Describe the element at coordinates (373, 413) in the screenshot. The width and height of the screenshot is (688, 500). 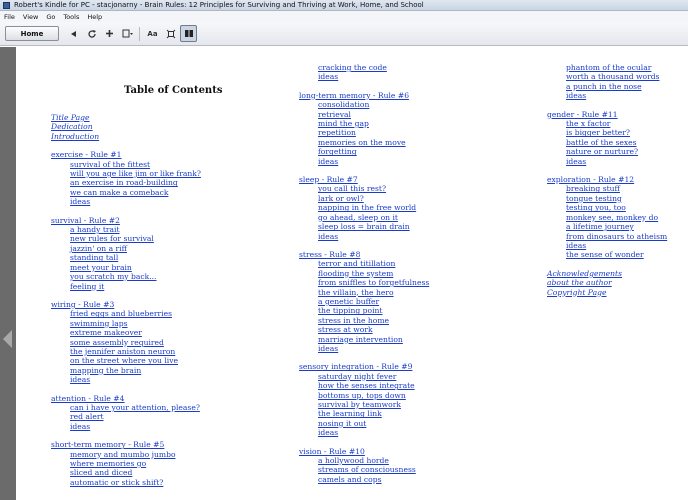
I see `toc-section-link: the learning link` at that location.